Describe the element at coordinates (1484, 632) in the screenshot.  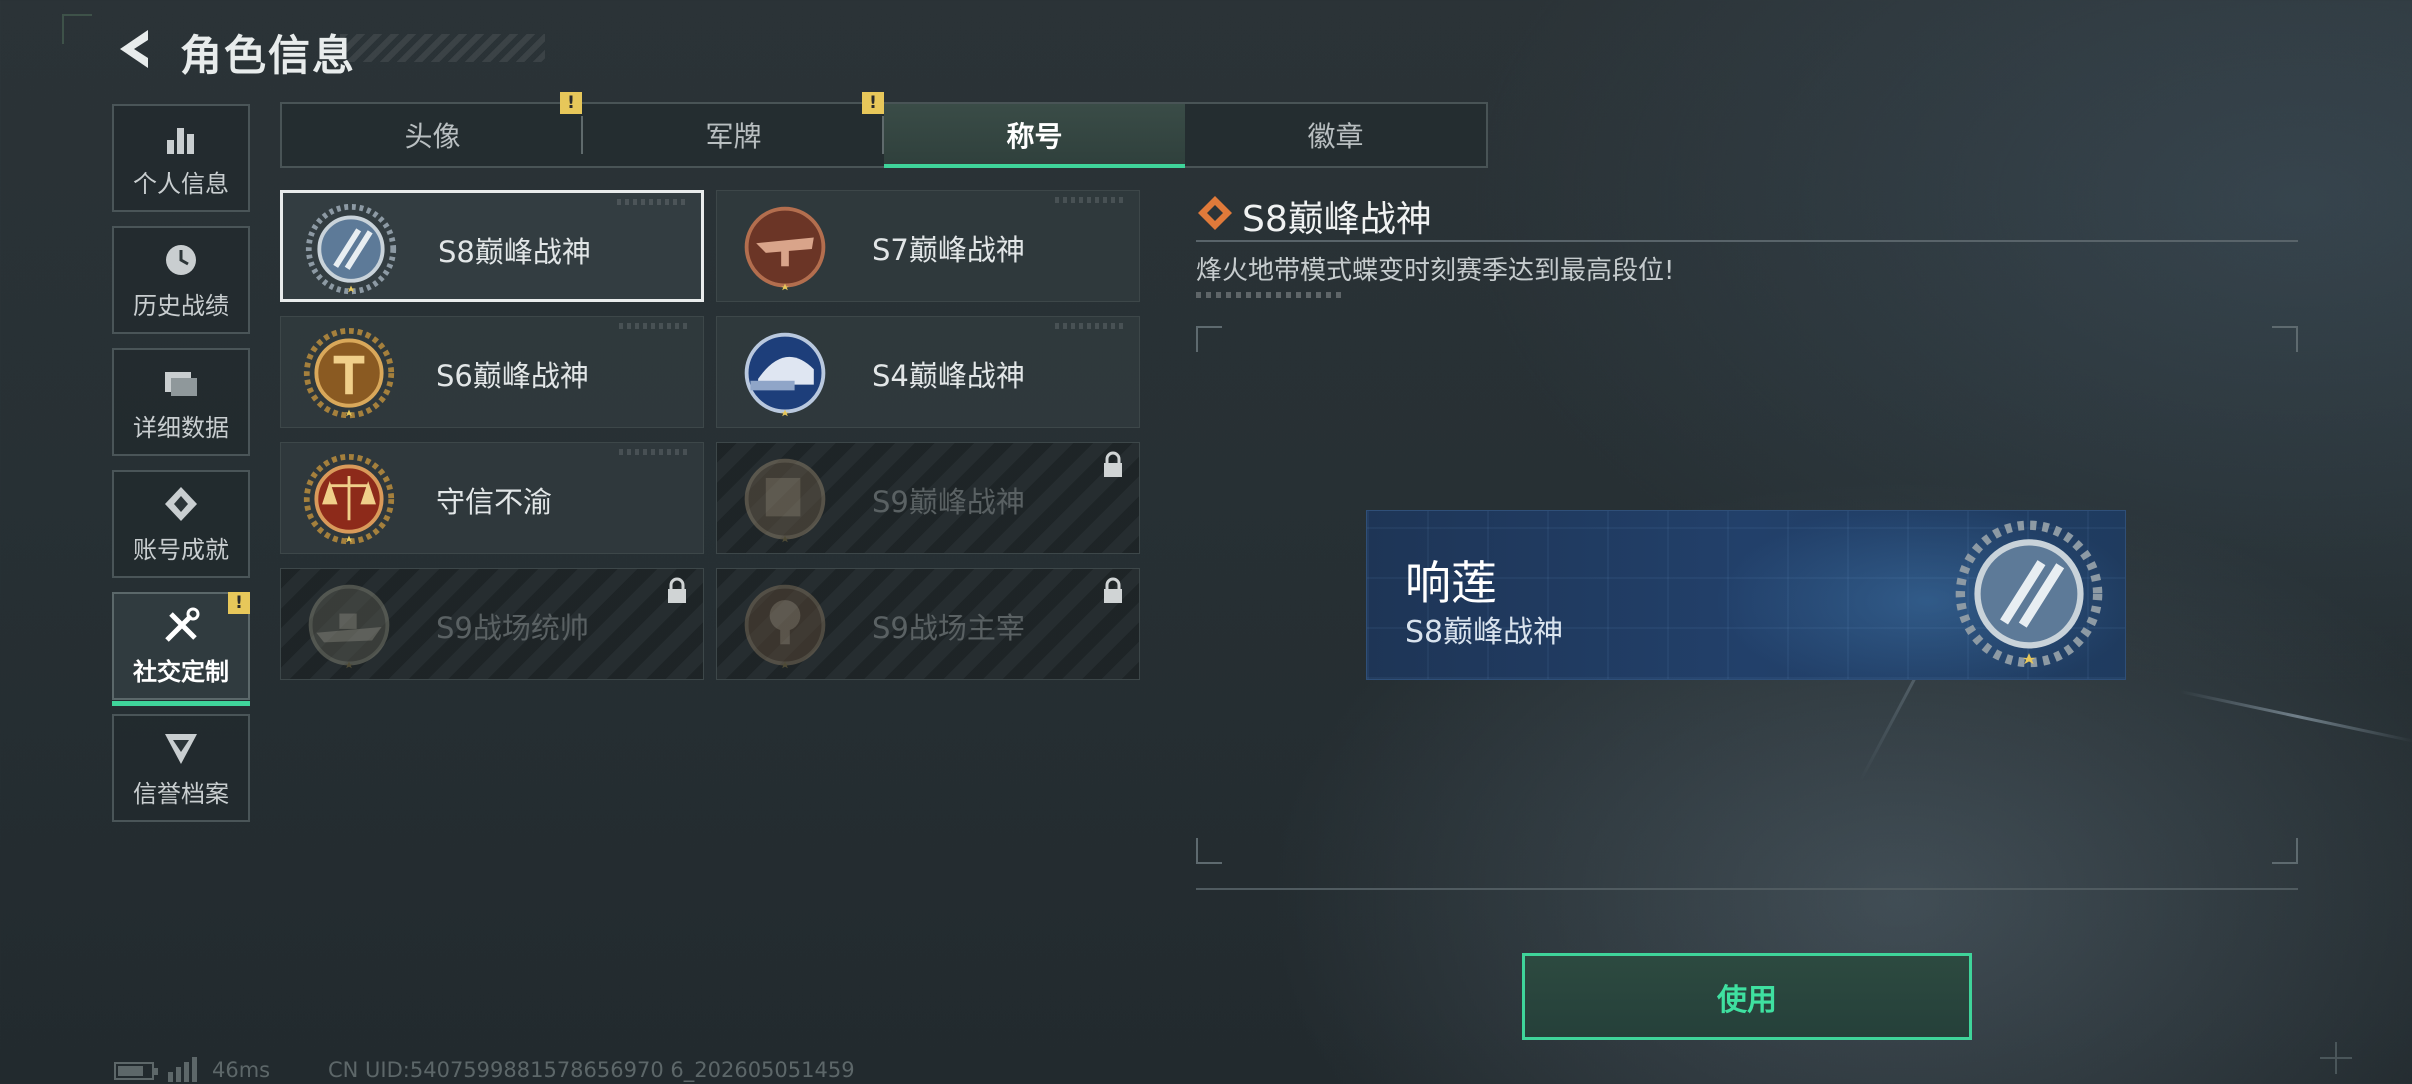
I see `preview-title: S8巅峰战神` at that location.